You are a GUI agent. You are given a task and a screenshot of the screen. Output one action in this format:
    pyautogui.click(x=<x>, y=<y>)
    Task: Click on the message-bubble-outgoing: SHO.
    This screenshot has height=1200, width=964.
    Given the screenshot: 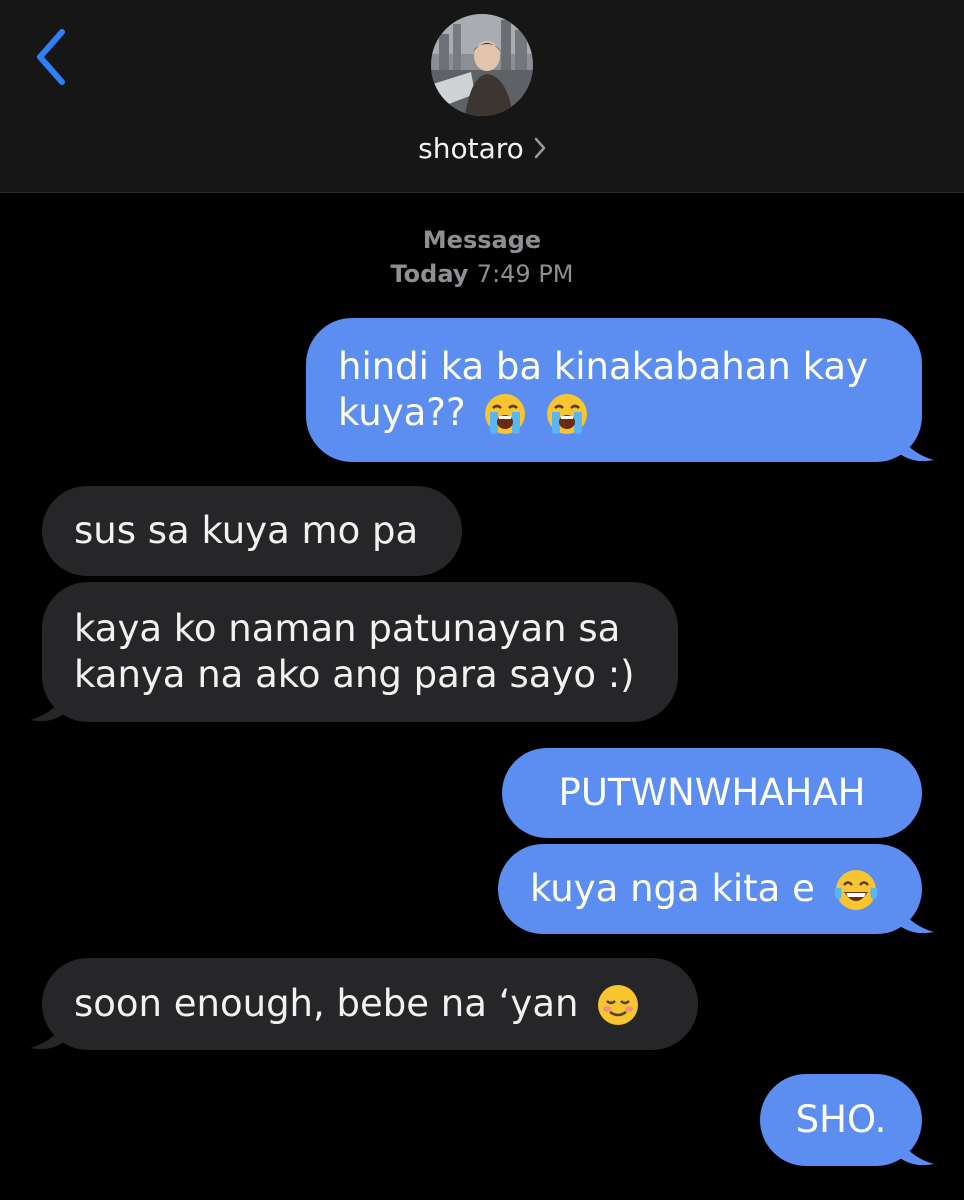 What is the action you would take?
    pyautogui.click(x=841, y=1120)
    